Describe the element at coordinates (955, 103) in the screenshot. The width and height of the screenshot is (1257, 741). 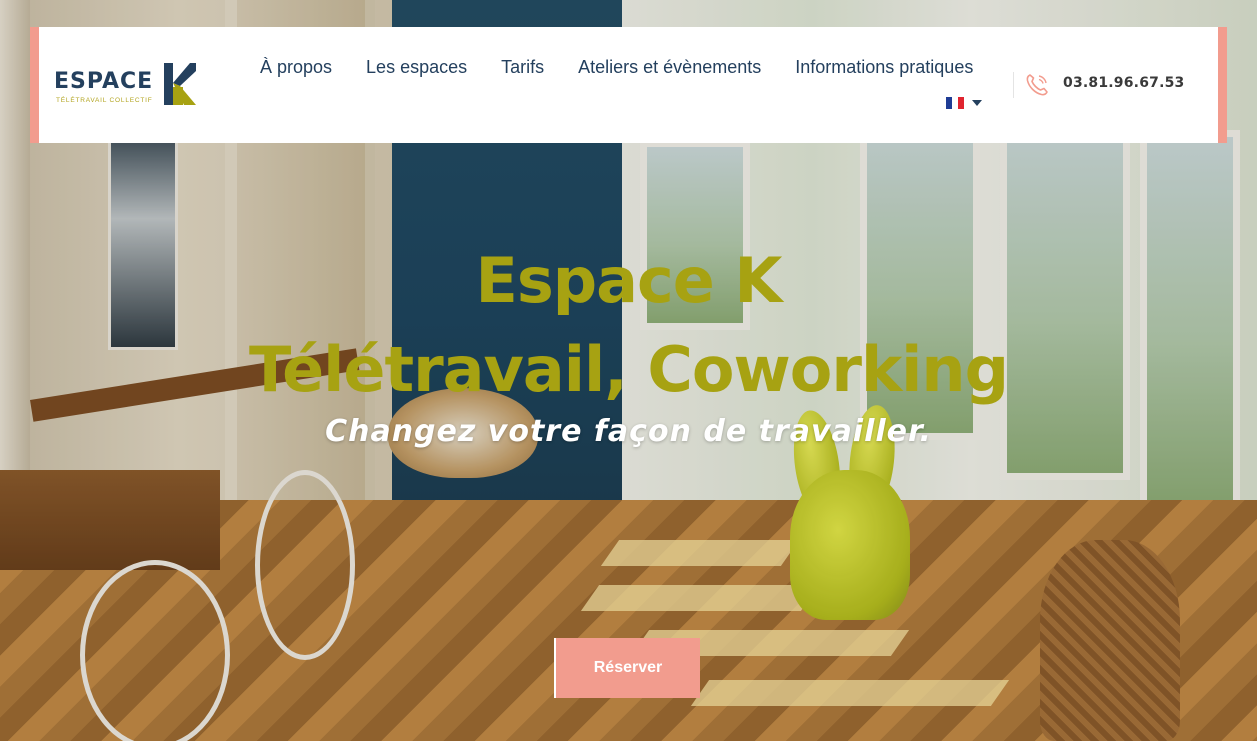
I see `french-flag-icon` at that location.